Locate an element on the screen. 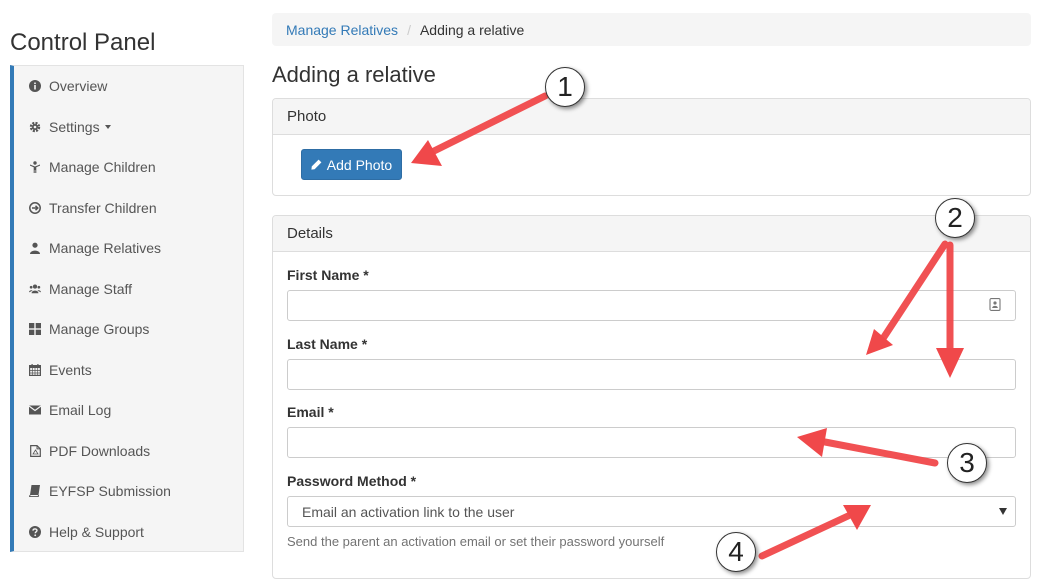 Image resolution: width=1042 pixels, height=582 pixels. details-panel-heading: Details is located at coordinates (651, 234).